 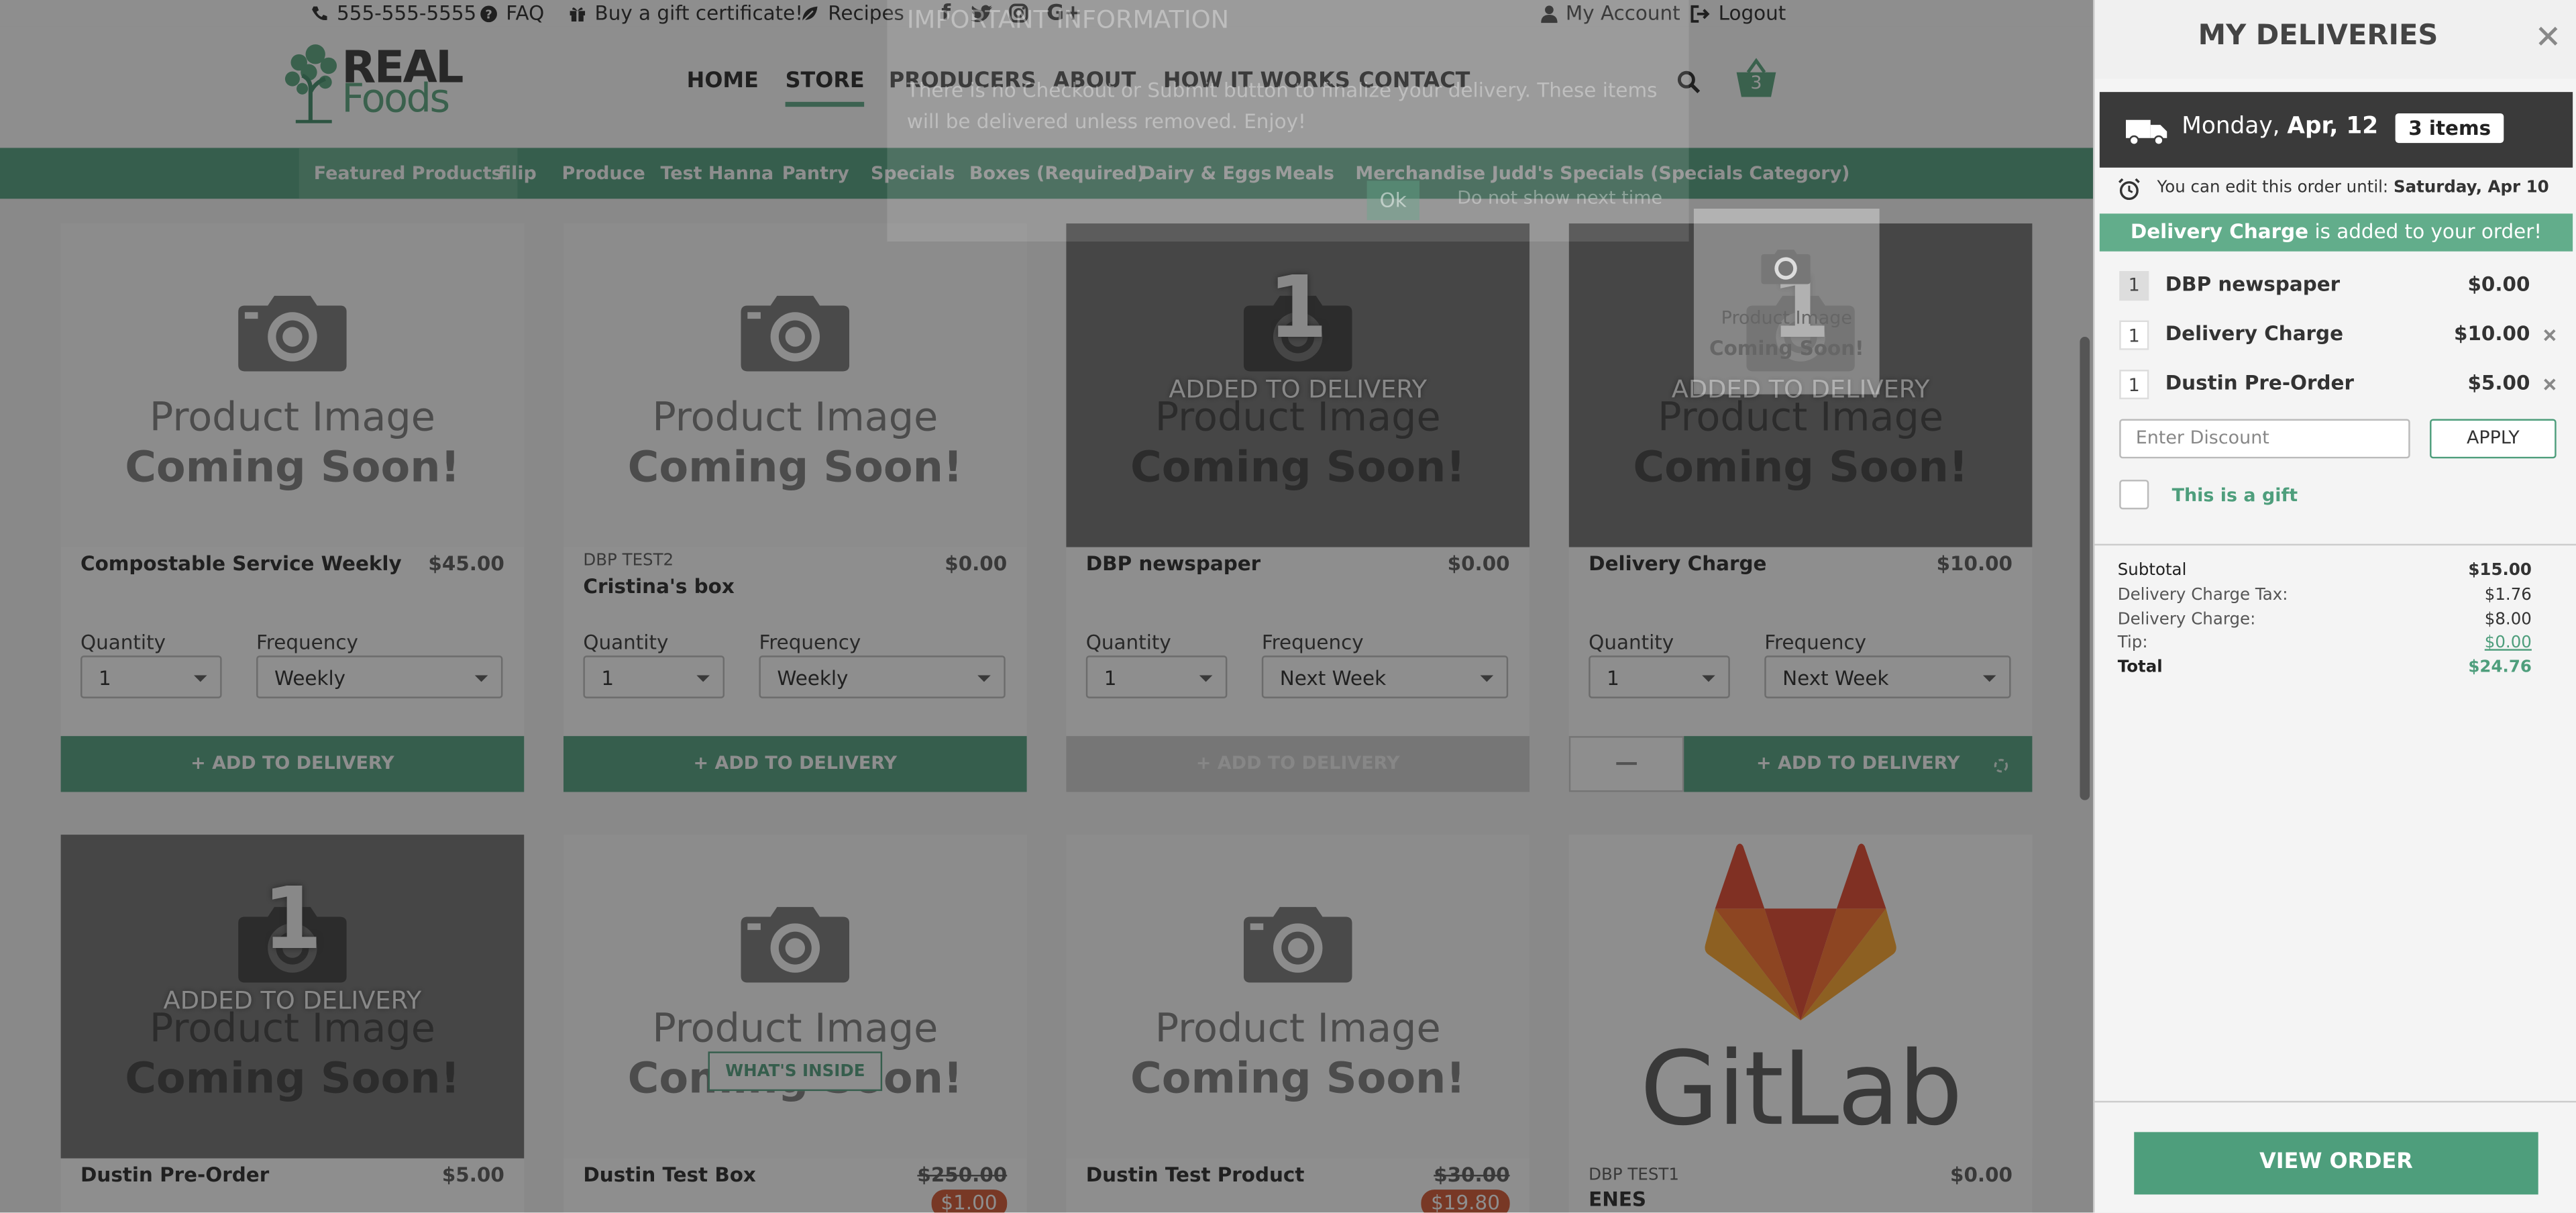 What do you see at coordinates (2140, 668) in the screenshot?
I see `total-label: Total` at bounding box center [2140, 668].